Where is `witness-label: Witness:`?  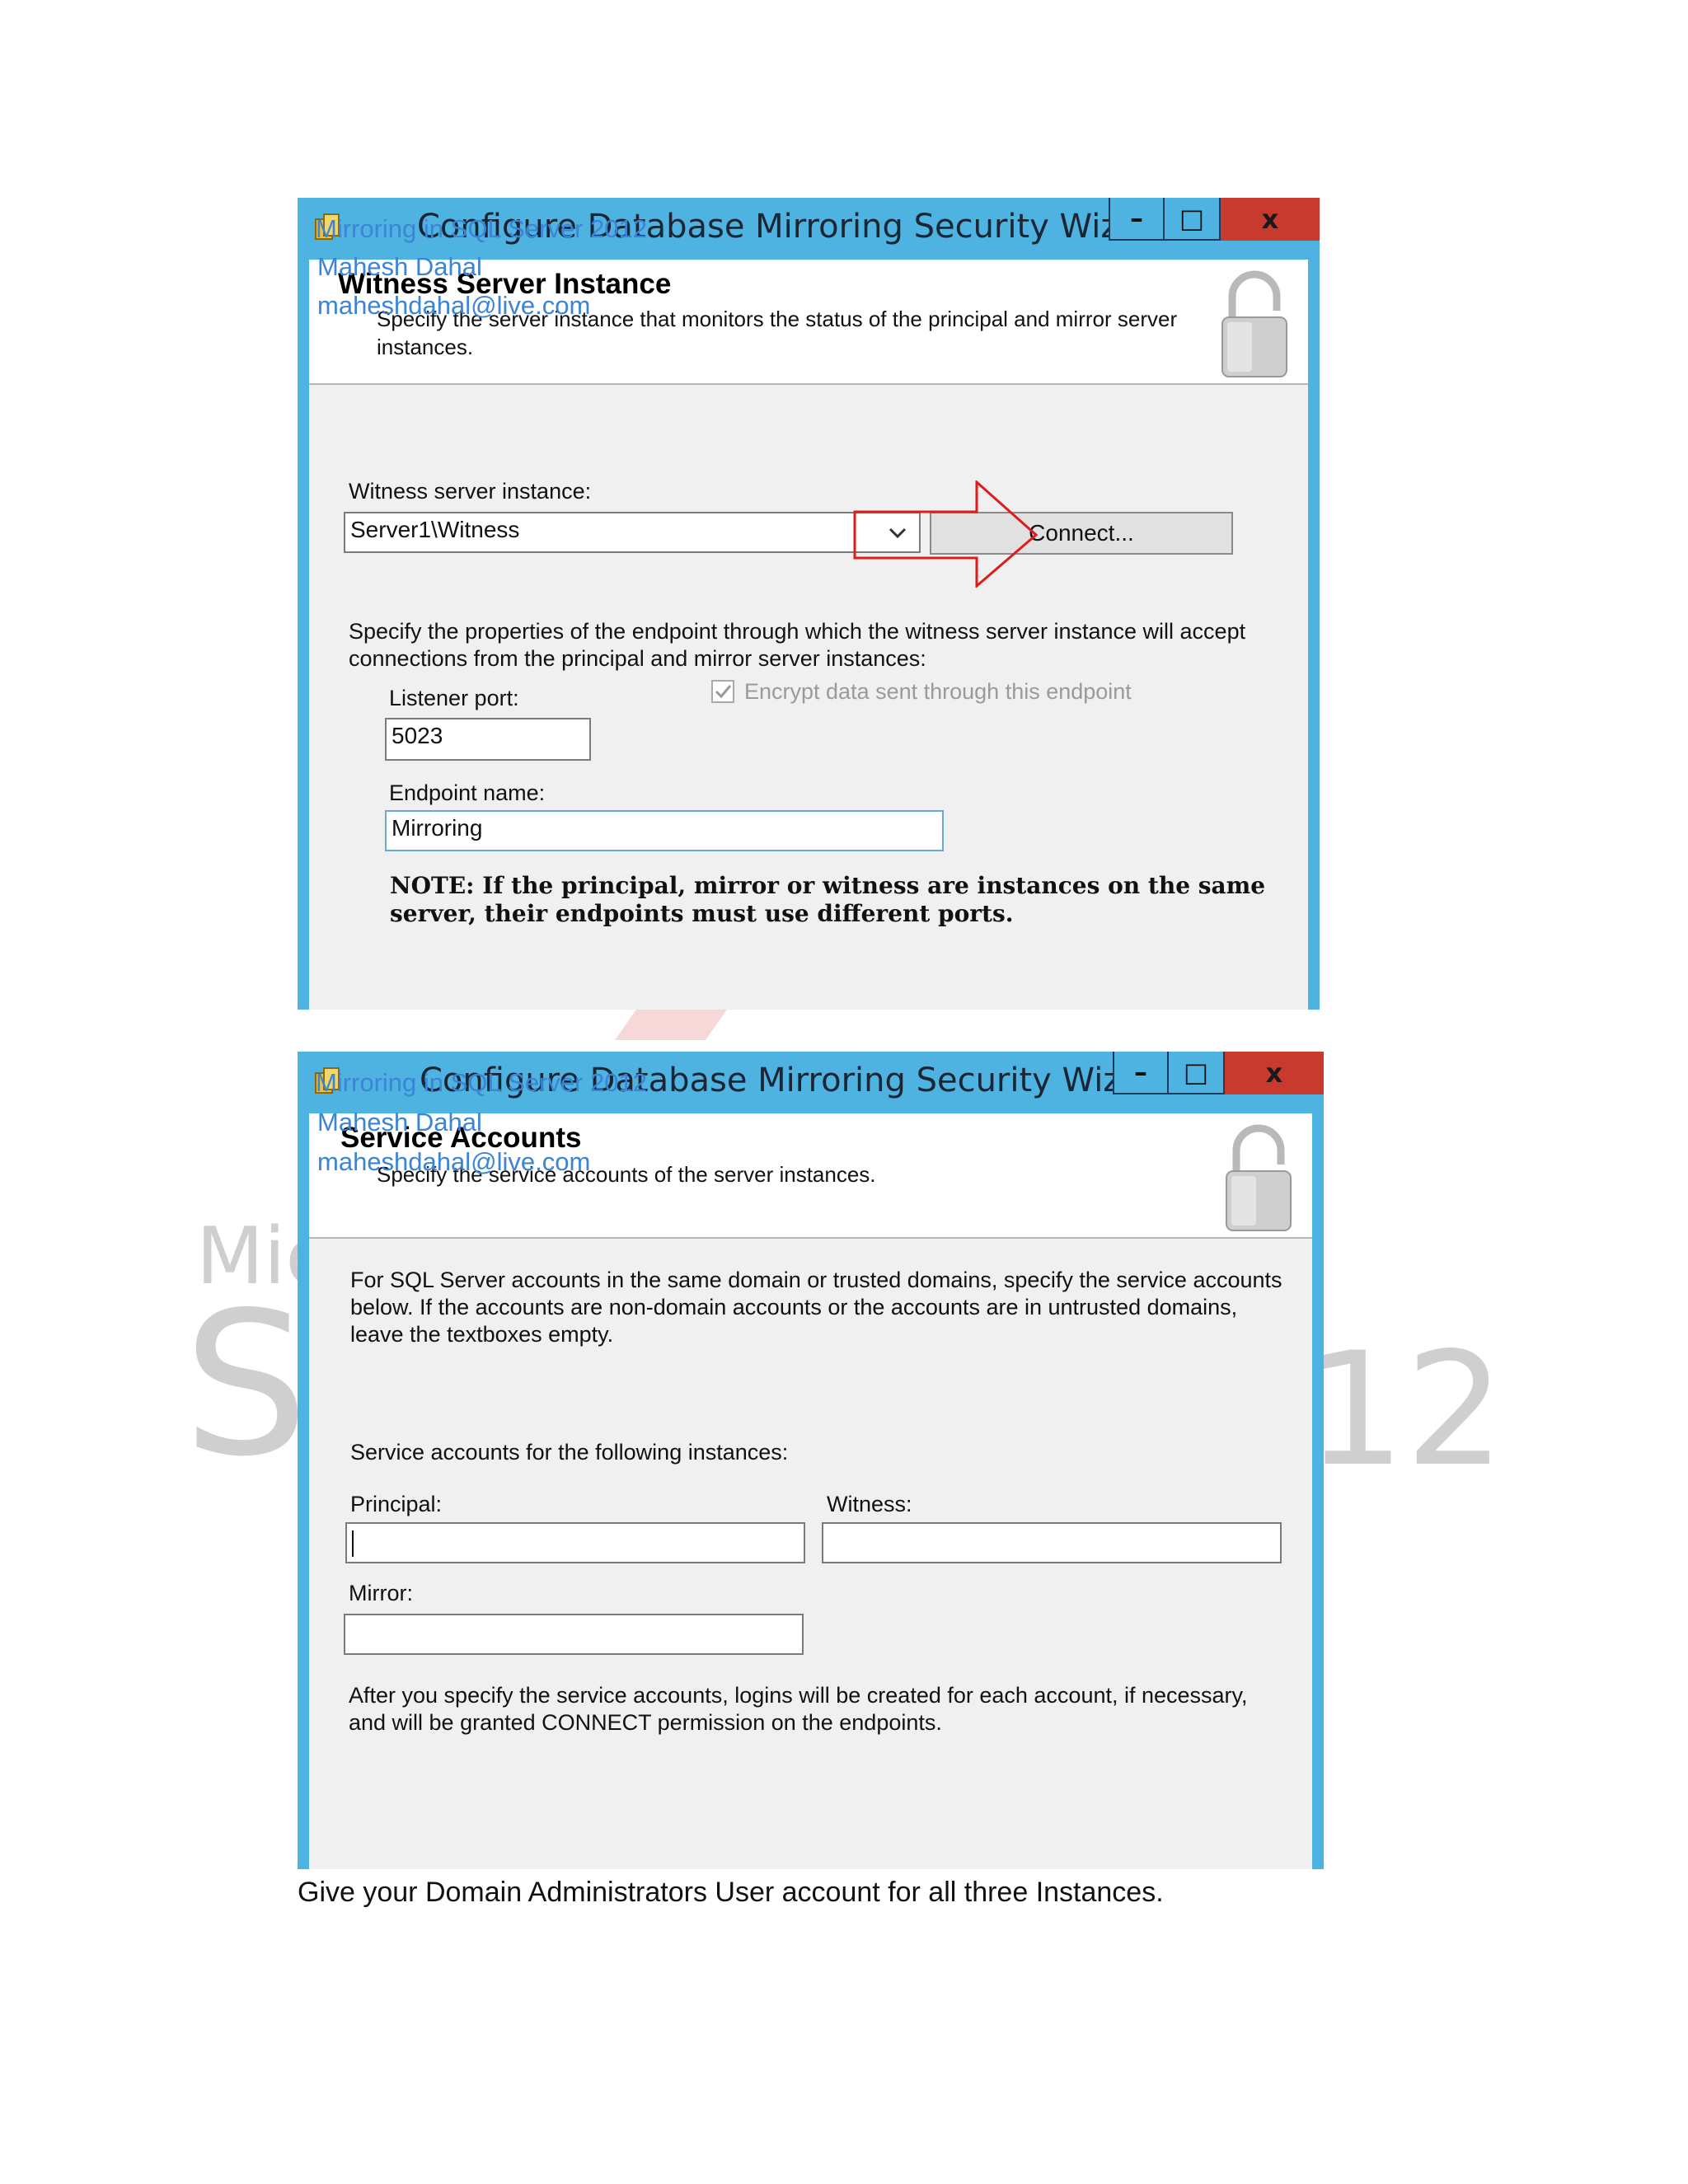
witness-label: Witness: is located at coordinates (870, 1504).